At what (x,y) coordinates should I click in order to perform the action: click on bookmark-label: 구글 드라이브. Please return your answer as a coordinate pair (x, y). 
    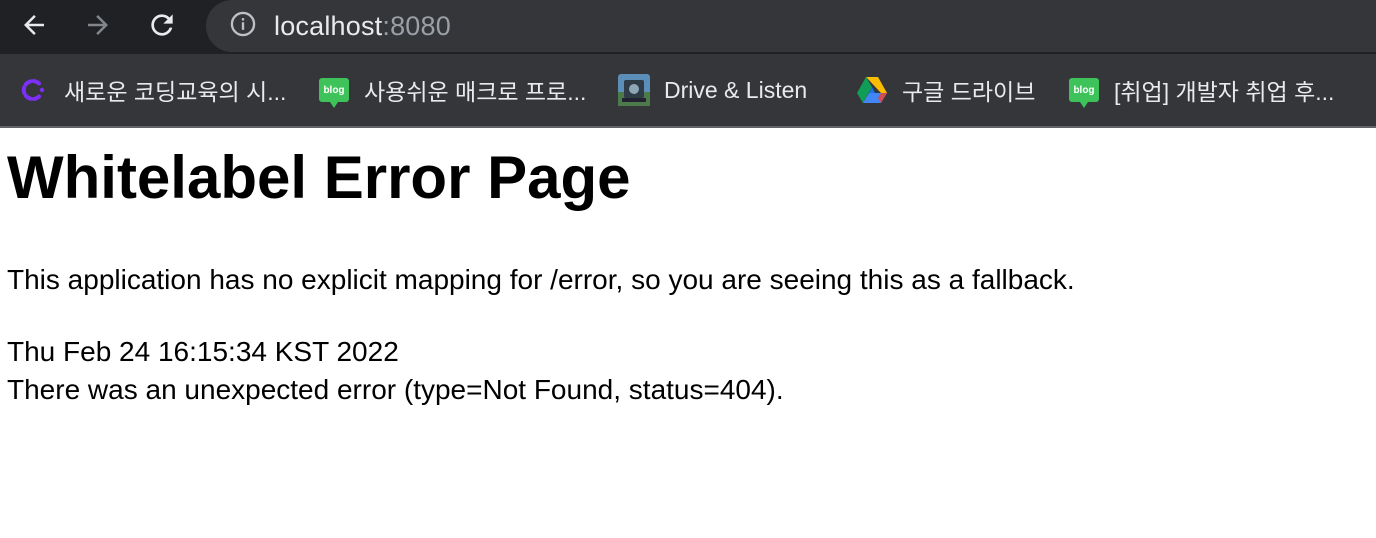
    Looking at the image, I should click on (969, 92).